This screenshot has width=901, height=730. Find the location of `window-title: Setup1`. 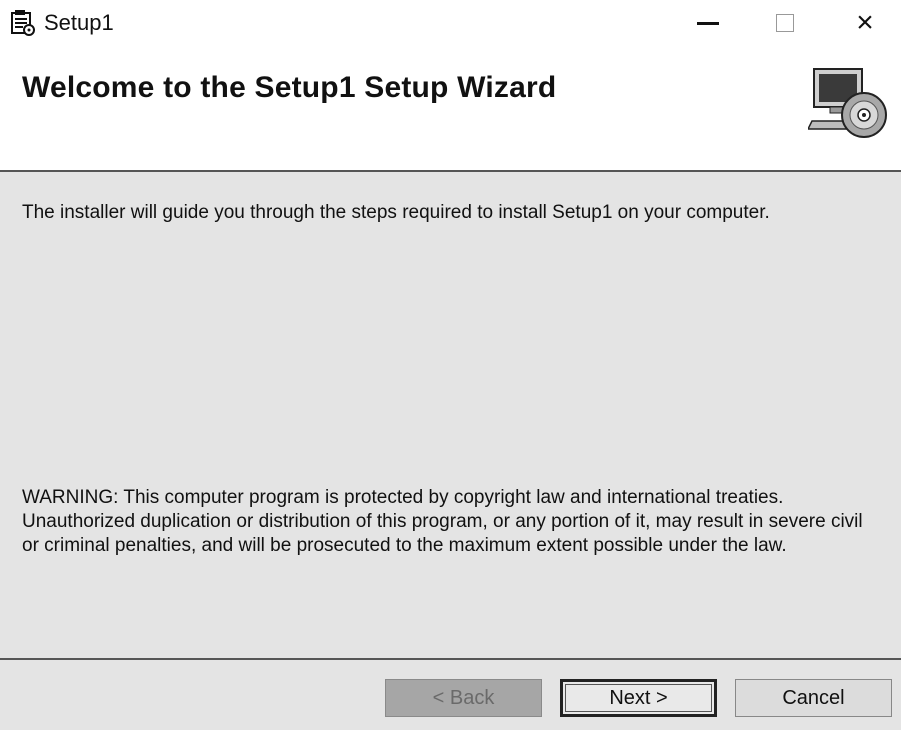

window-title: Setup1 is located at coordinates (79, 22).